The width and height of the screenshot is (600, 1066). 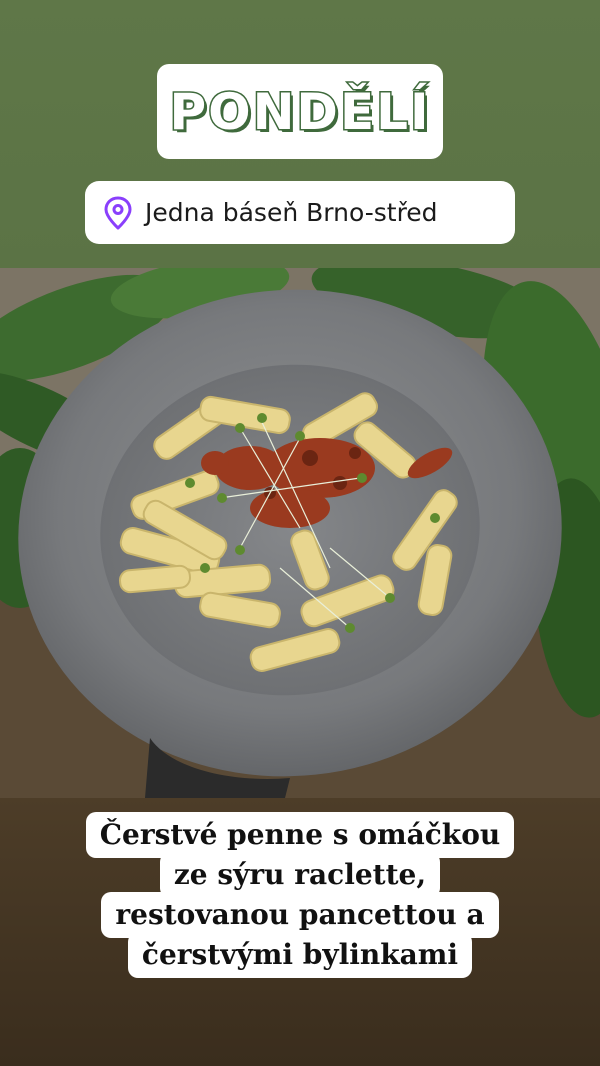 What do you see at coordinates (300, 955) in the screenshot?
I see `caption-line: čerstvými bylinkami` at bounding box center [300, 955].